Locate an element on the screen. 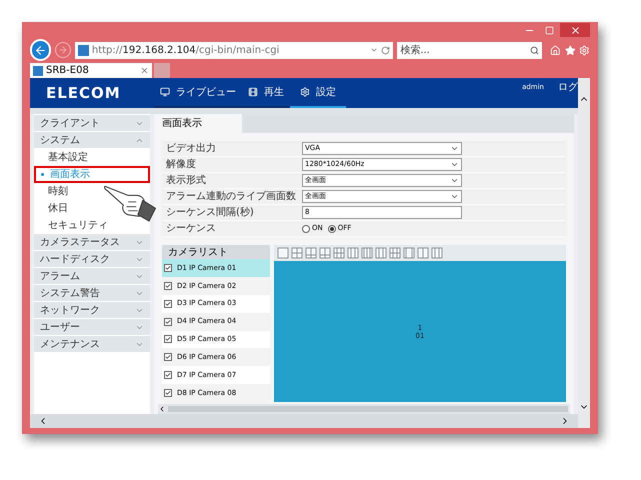 The width and height of the screenshot is (641, 480). sidebar-group: アラーム is located at coordinates (92, 276).